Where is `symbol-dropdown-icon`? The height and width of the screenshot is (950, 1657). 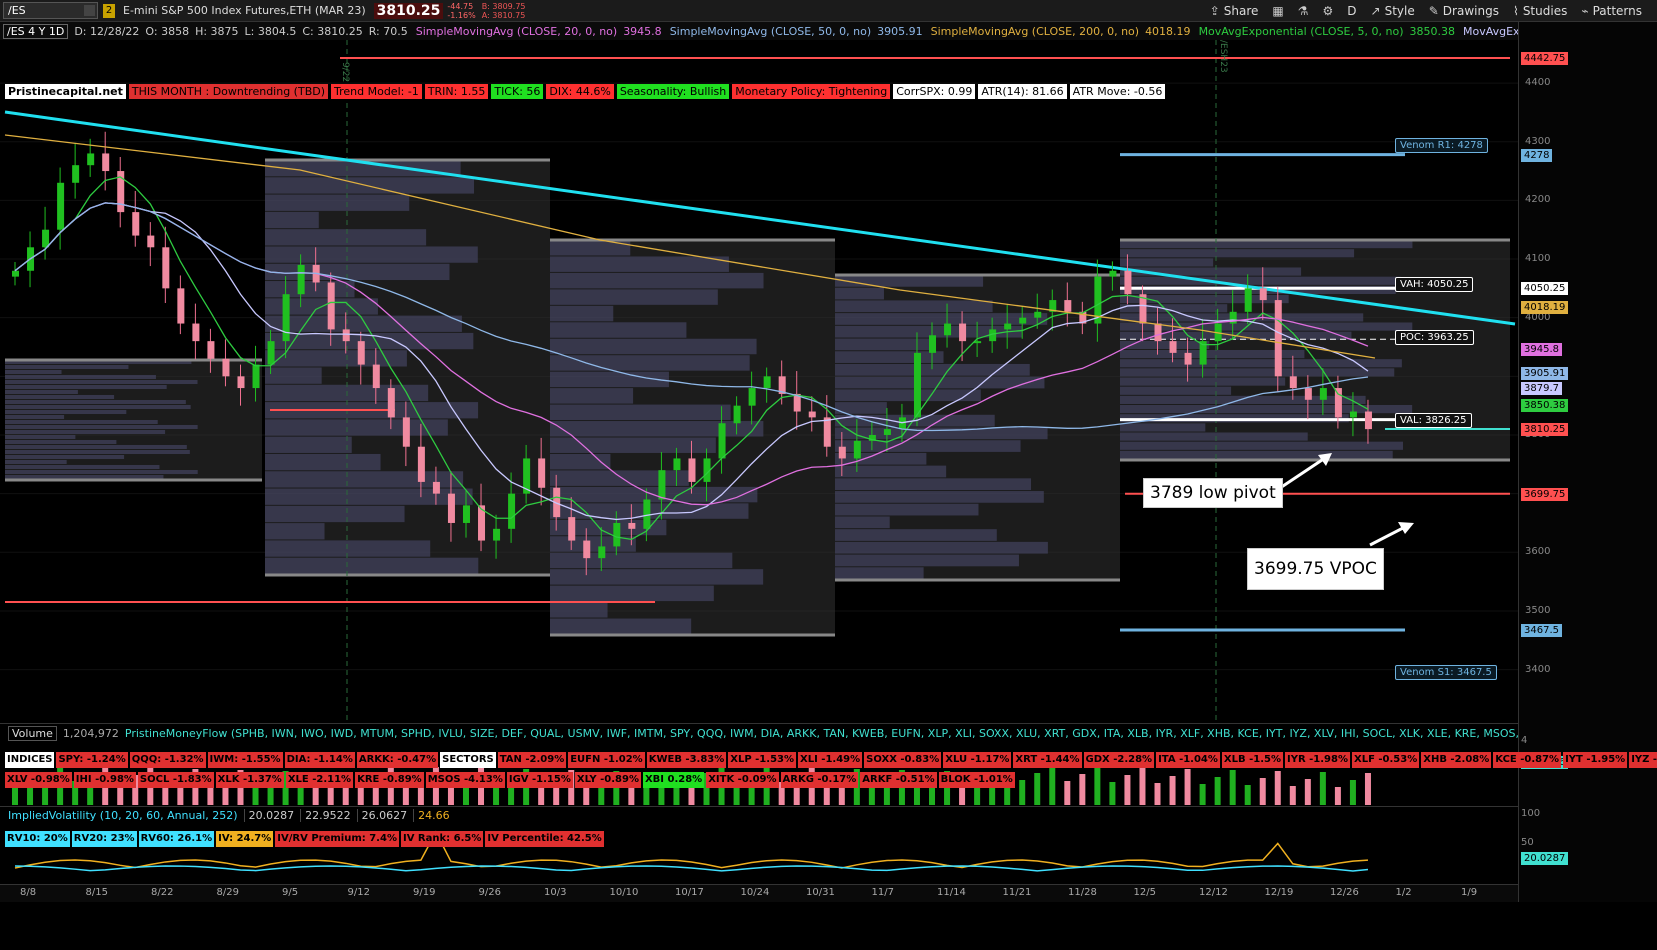 symbol-dropdown-icon is located at coordinates (89, 10).